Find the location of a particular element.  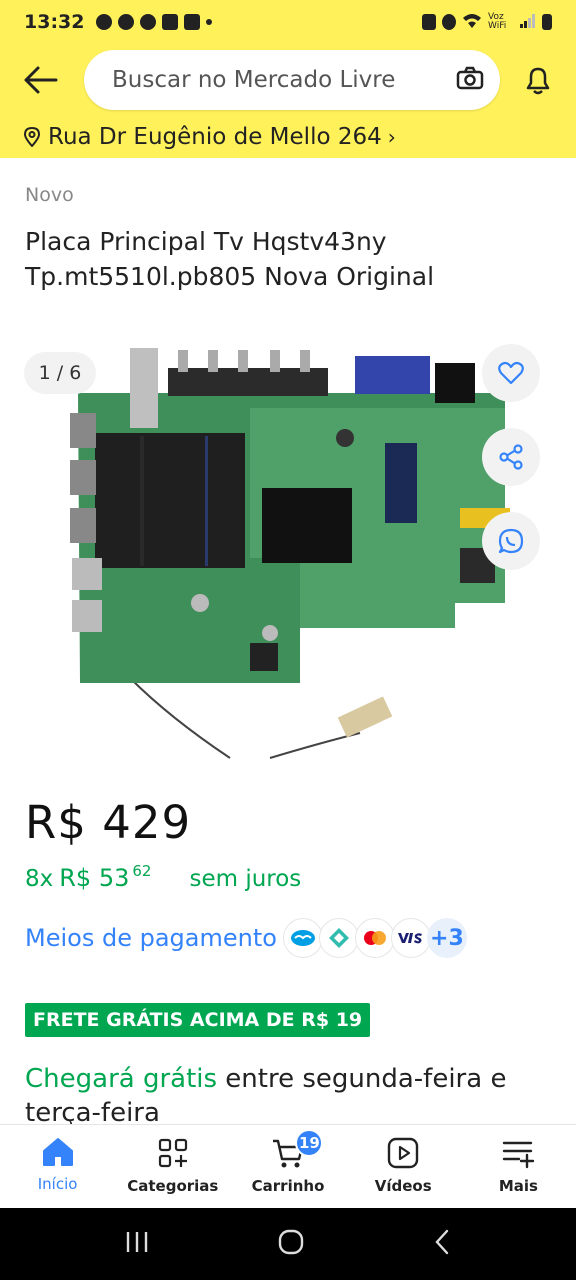

nav-label: Carrinho is located at coordinates (288, 1186).